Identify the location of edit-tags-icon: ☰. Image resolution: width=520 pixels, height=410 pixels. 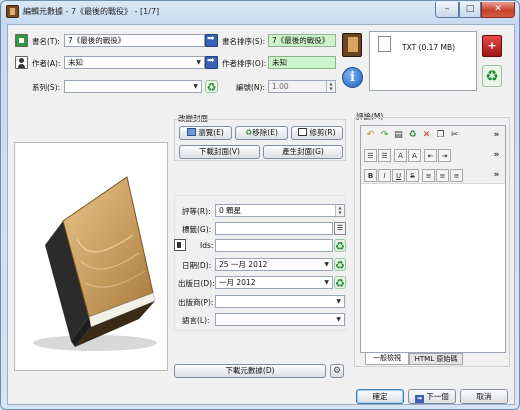
(340, 228).